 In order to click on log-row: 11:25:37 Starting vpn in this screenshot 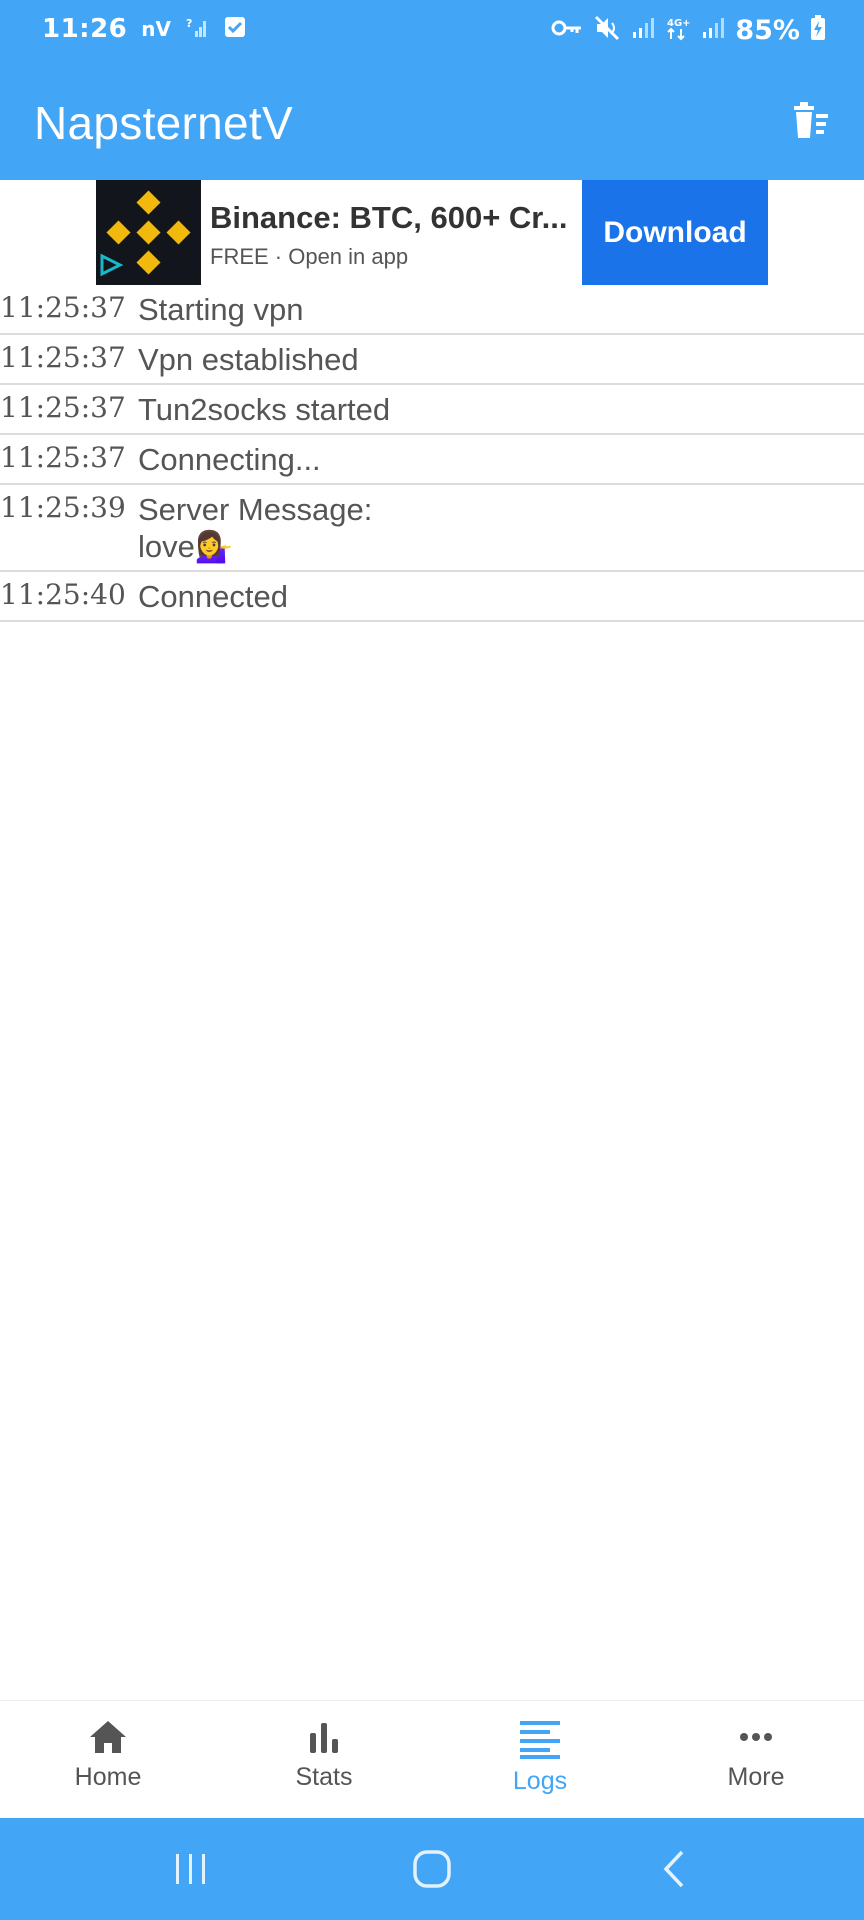, I will do `click(432, 310)`.